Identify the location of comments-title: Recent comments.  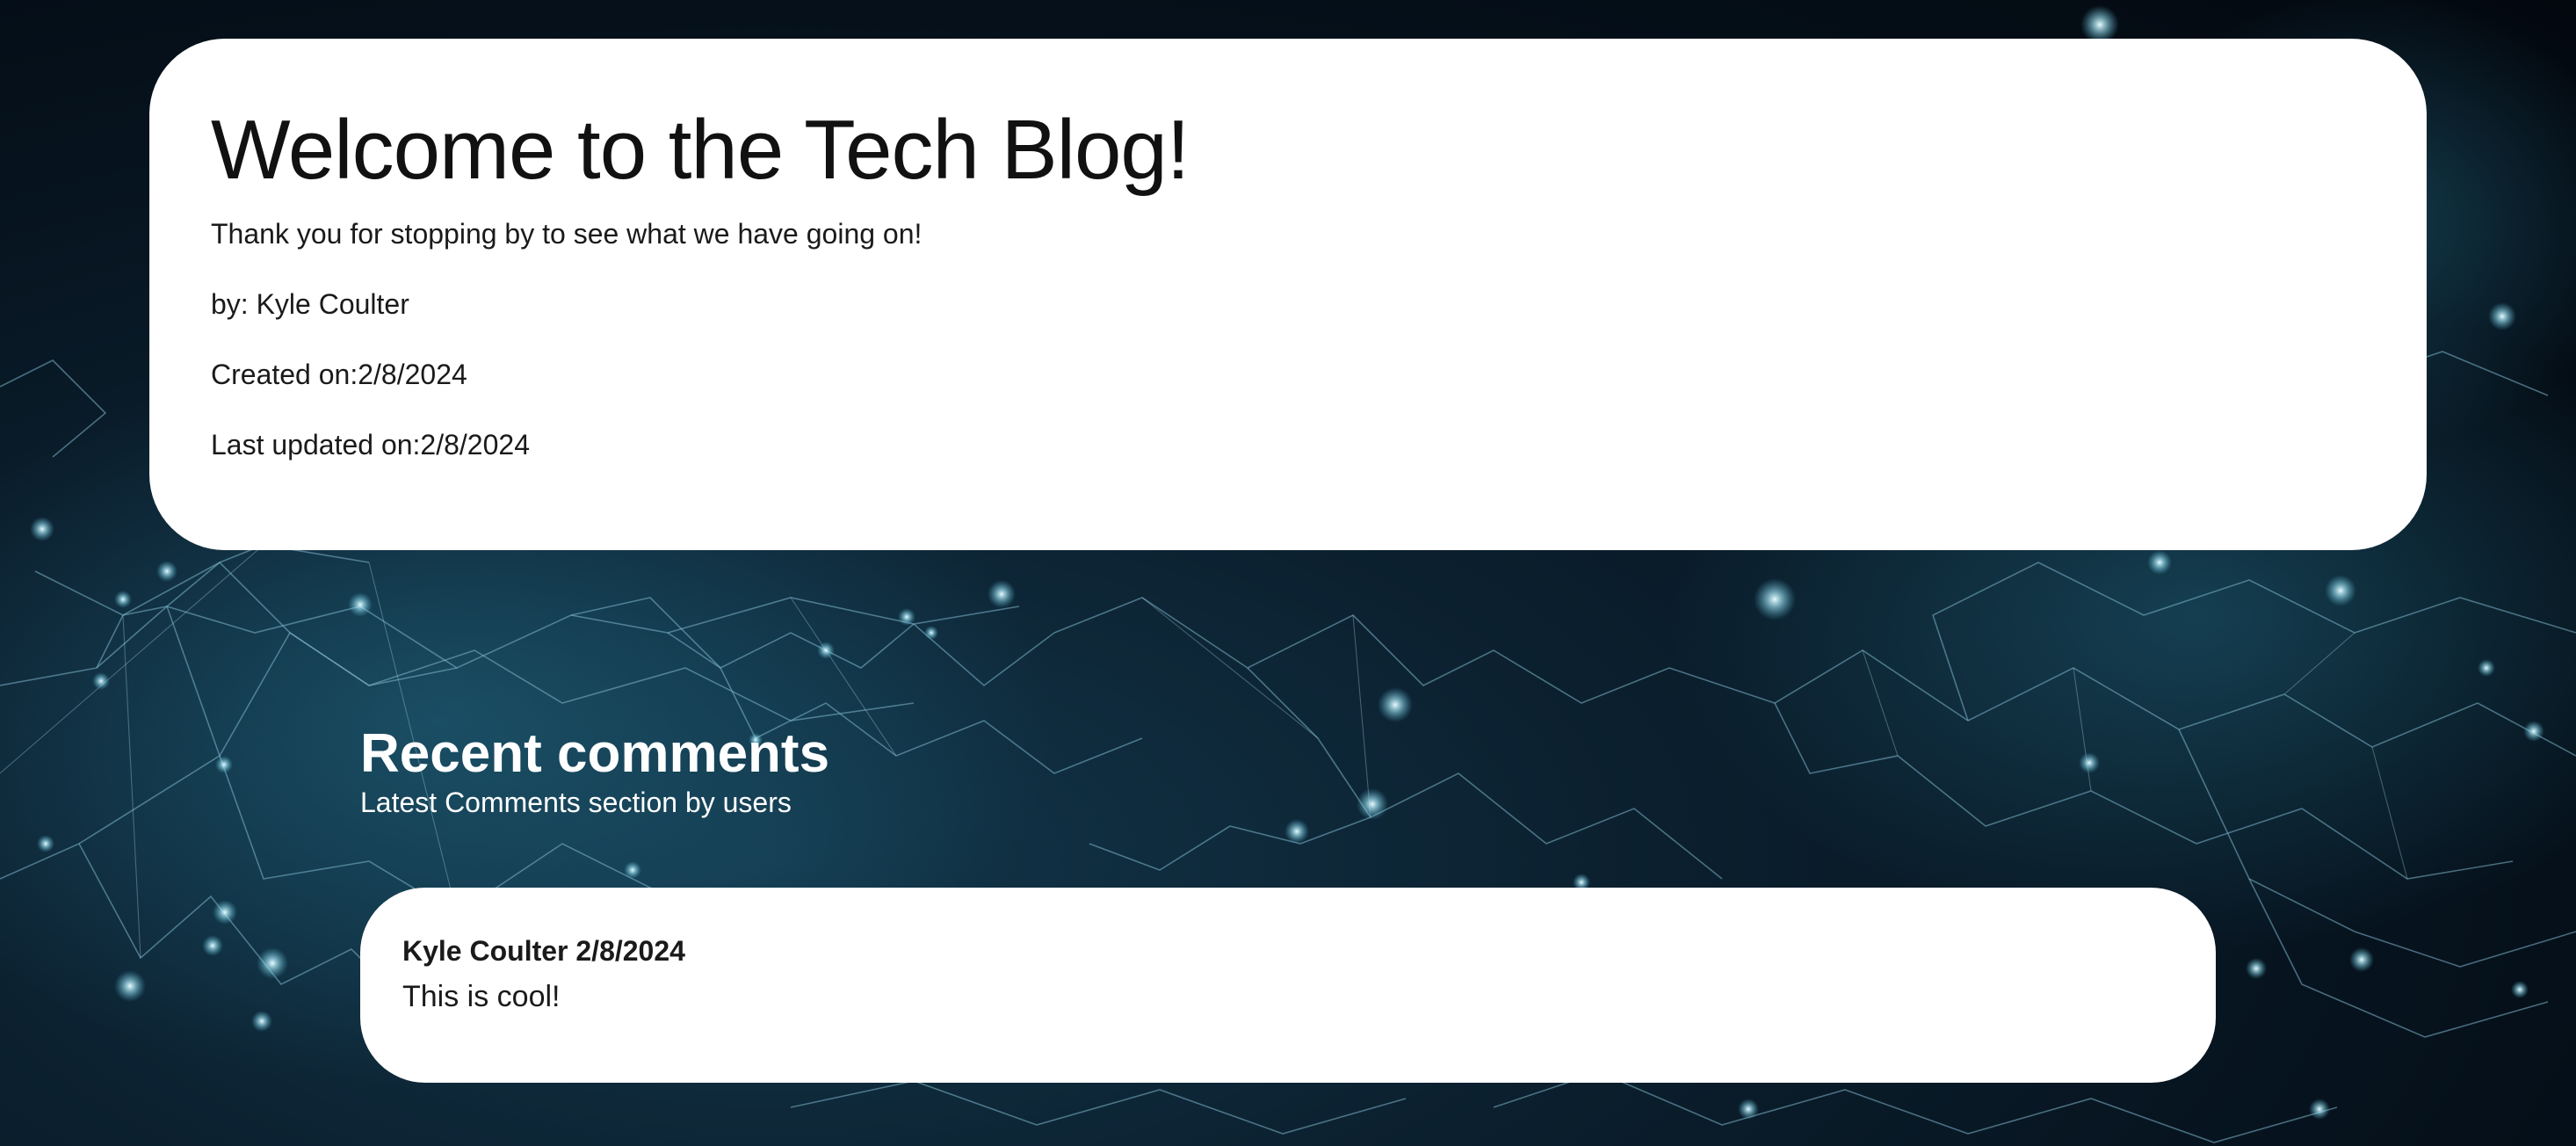
(595, 753).